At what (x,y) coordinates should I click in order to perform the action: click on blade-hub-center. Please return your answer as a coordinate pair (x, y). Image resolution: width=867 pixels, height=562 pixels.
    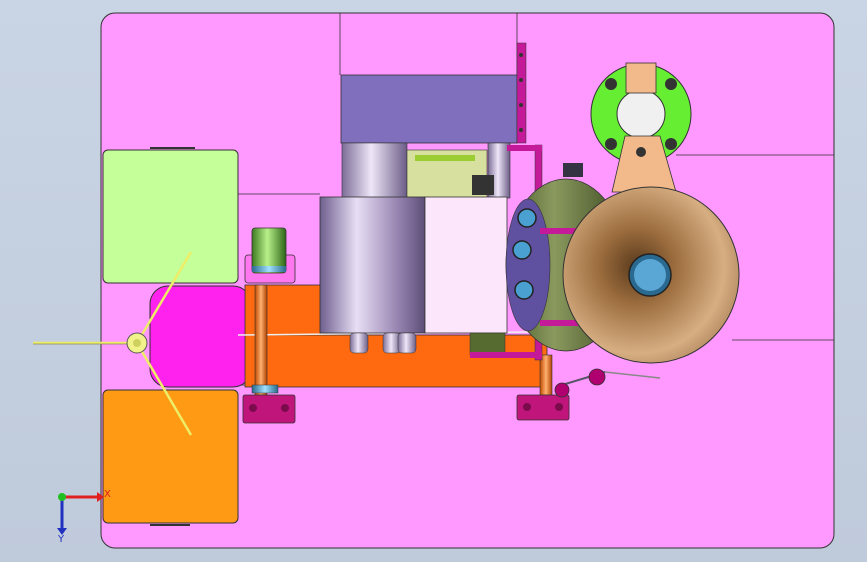
    Looking at the image, I should click on (137, 343).